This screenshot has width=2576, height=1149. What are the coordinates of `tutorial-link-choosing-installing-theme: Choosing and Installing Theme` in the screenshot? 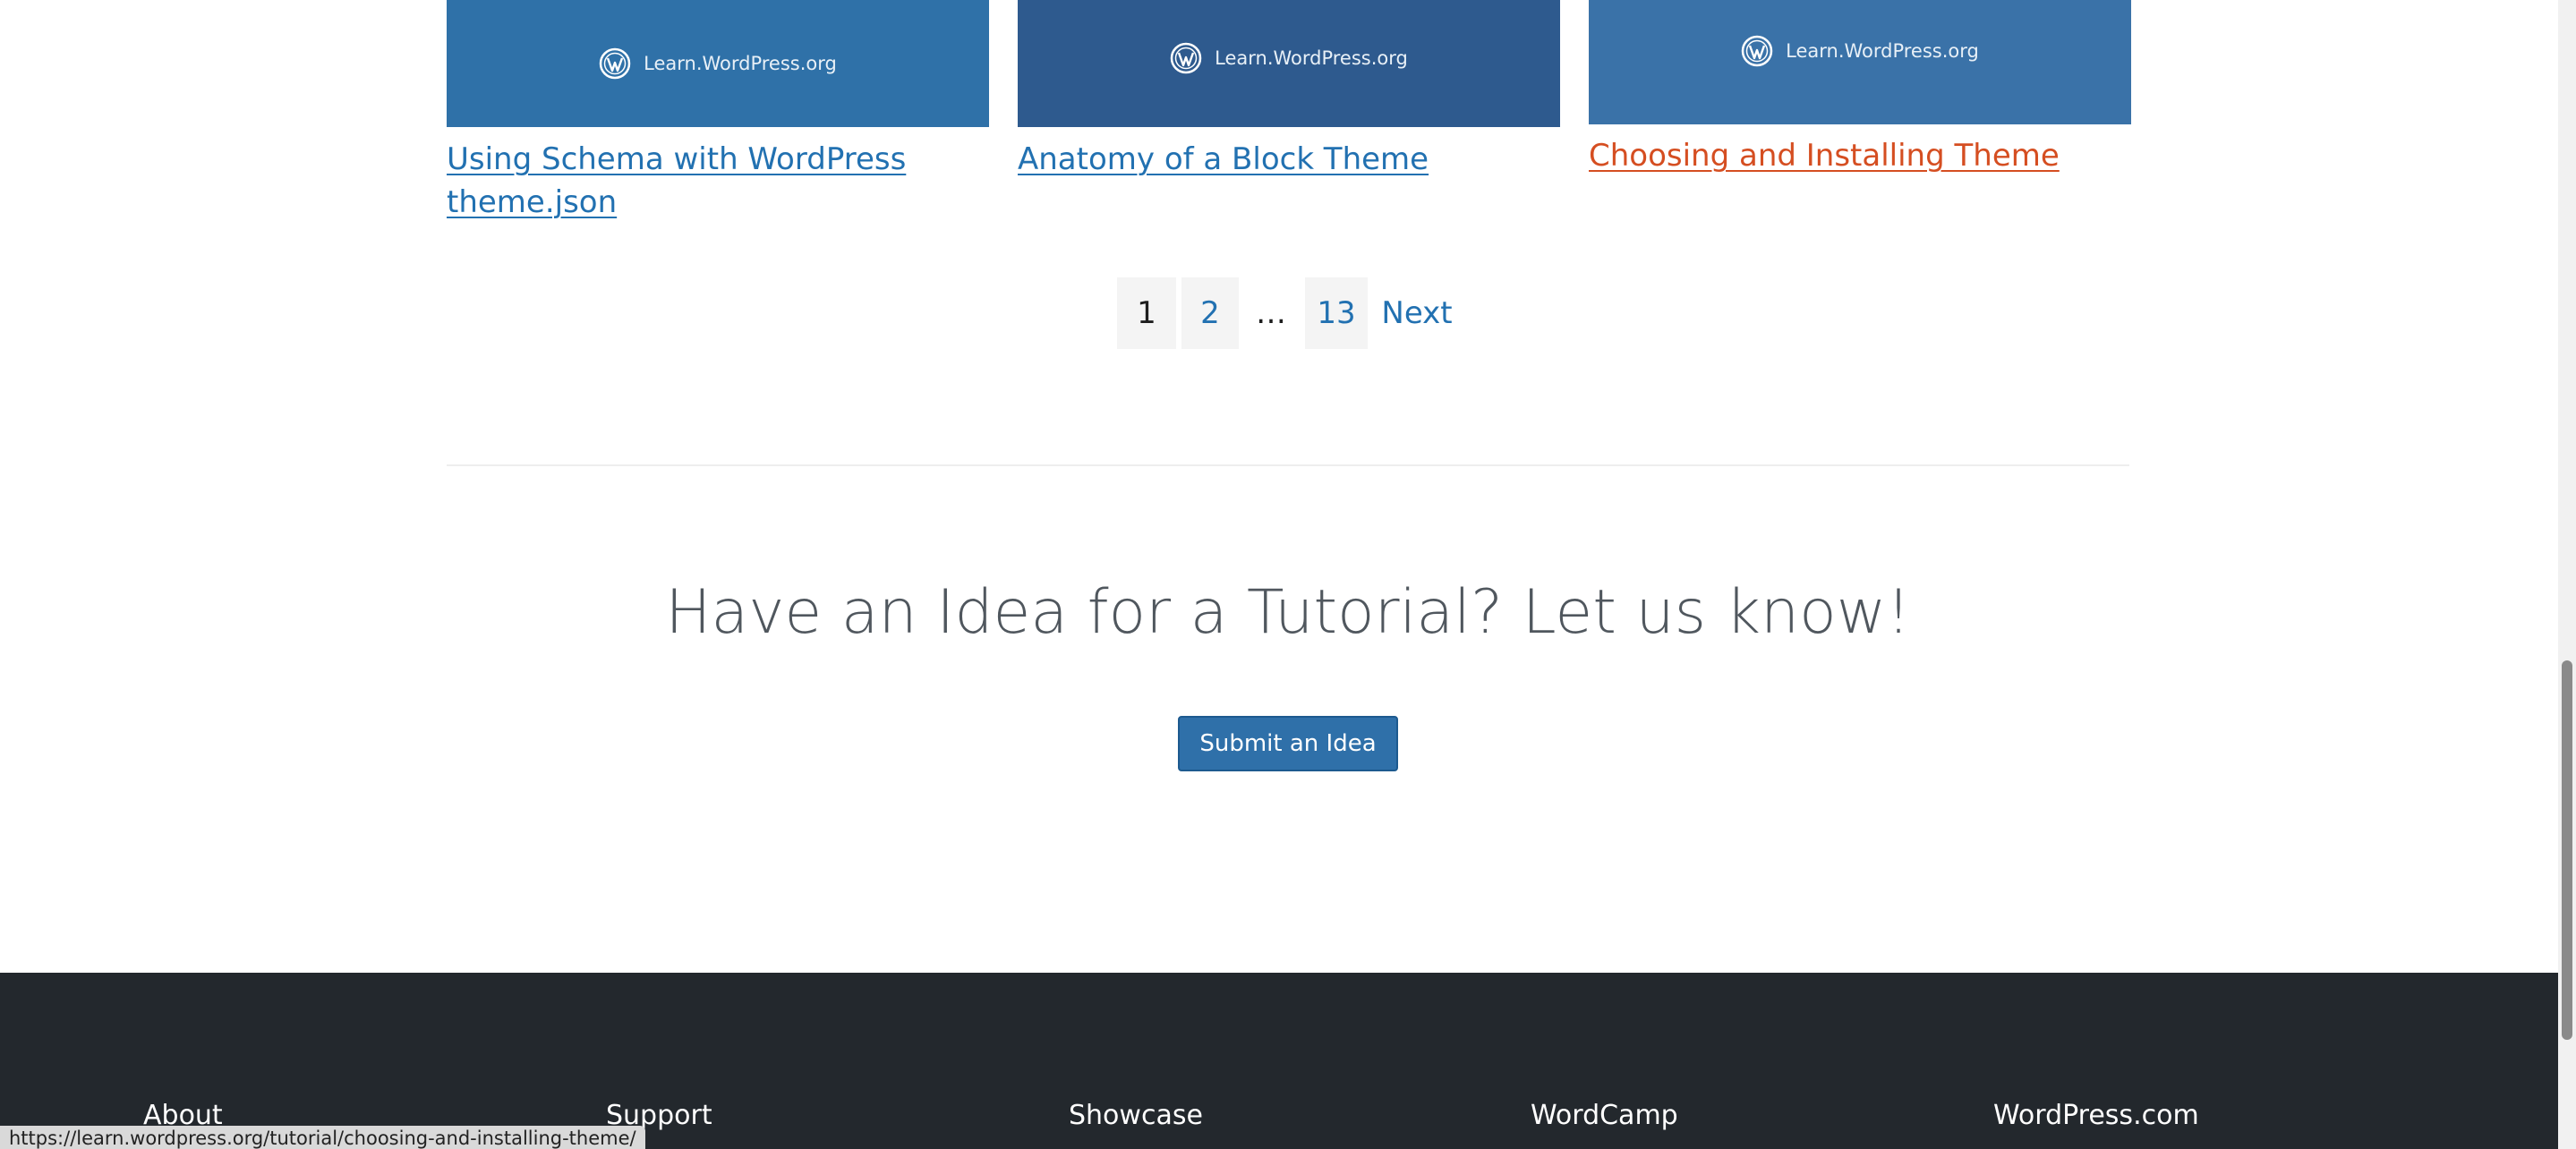 It's located at (1862, 155).